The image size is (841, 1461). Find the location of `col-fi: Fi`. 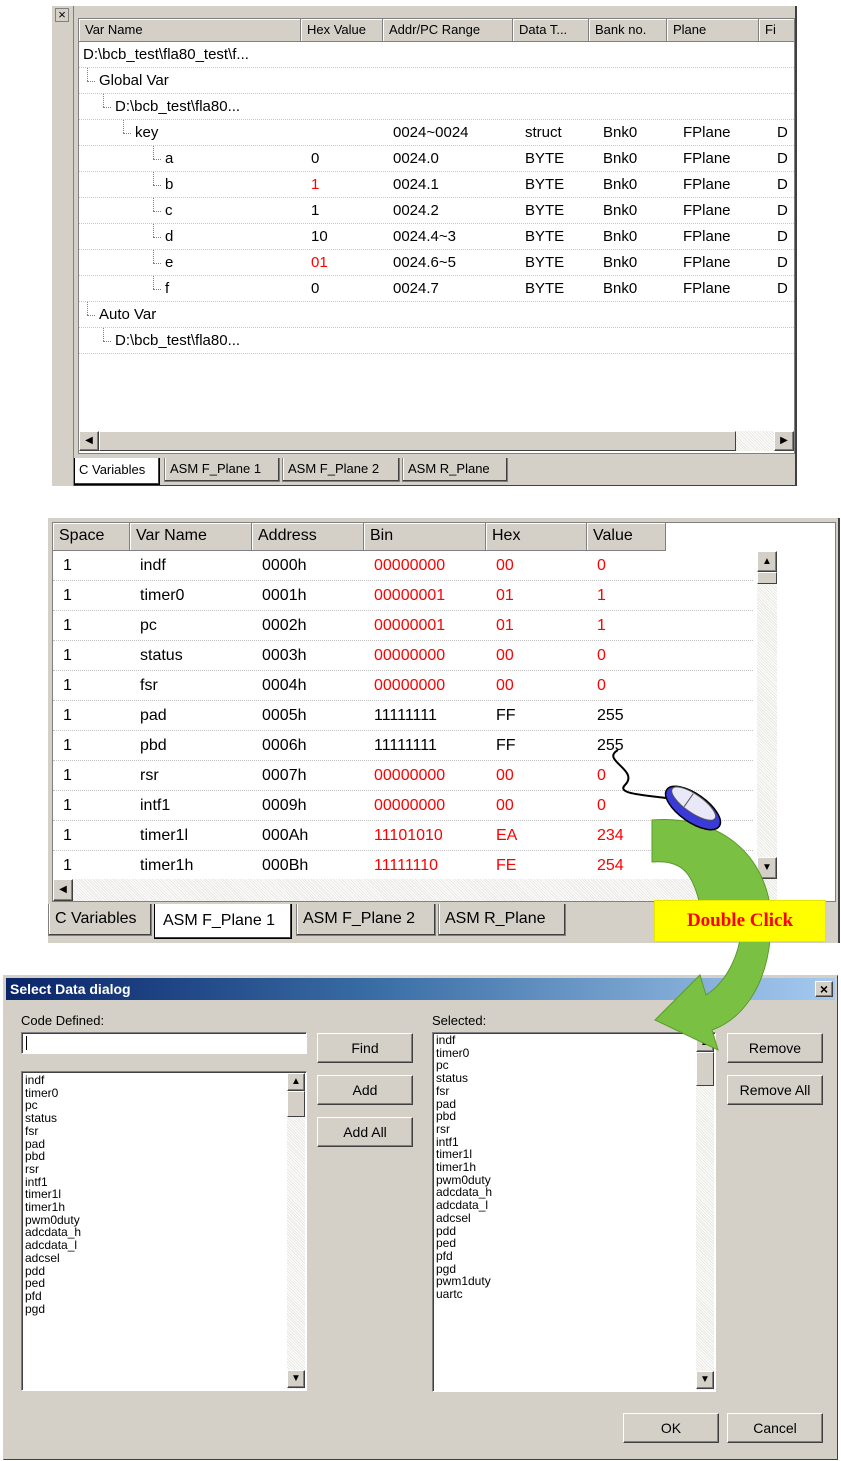

col-fi: Fi is located at coordinates (776, 30).